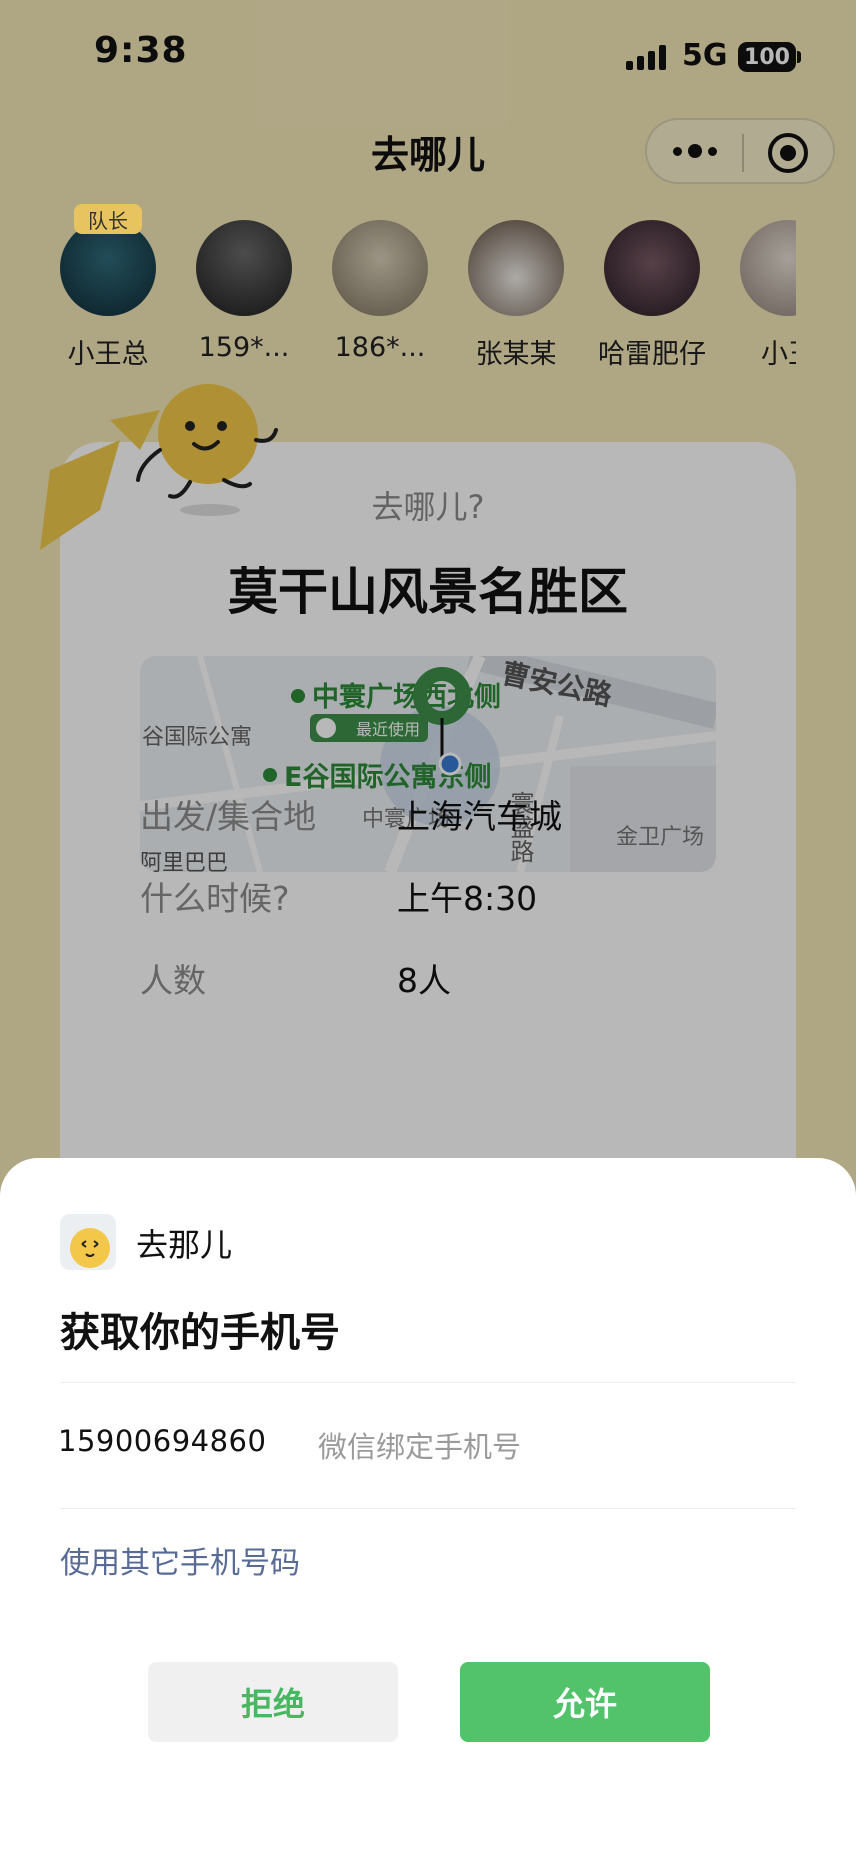  What do you see at coordinates (180, 1560) in the screenshot?
I see `use-other-phone-link: 使用其它手机号码` at bounding box center [180, 1560].